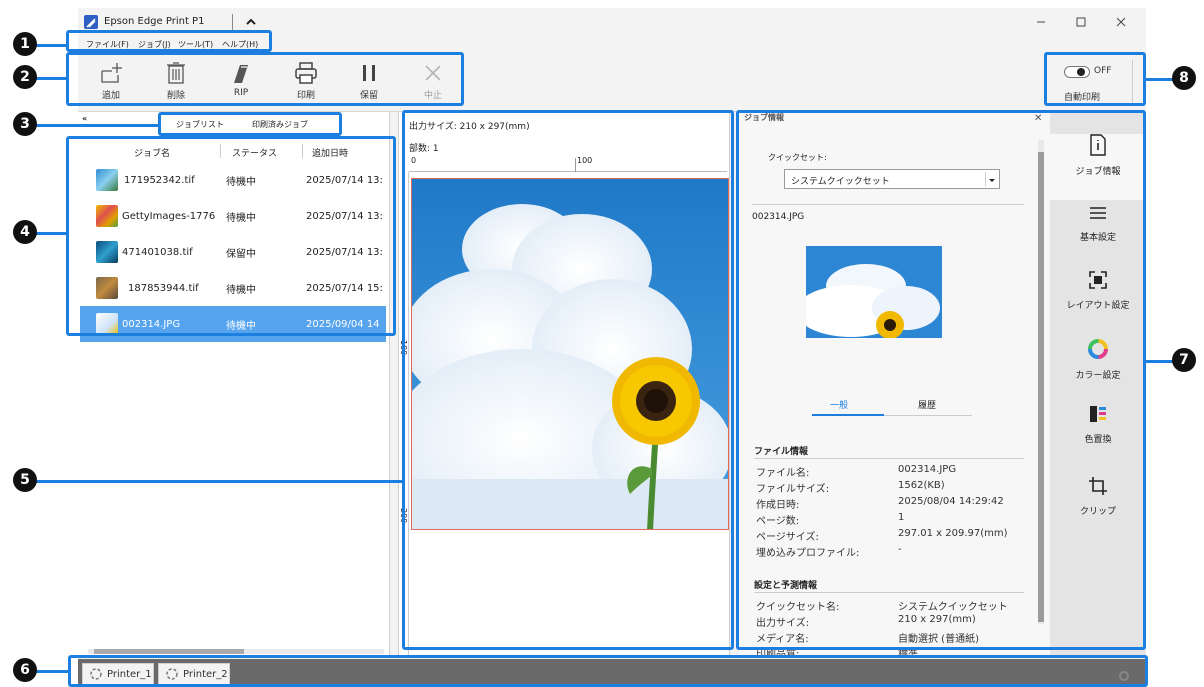 The image size is (1204, 687). Describe the element at coordinates (91, 22) in the screenshot. I see `app-logo-icon` at that location.